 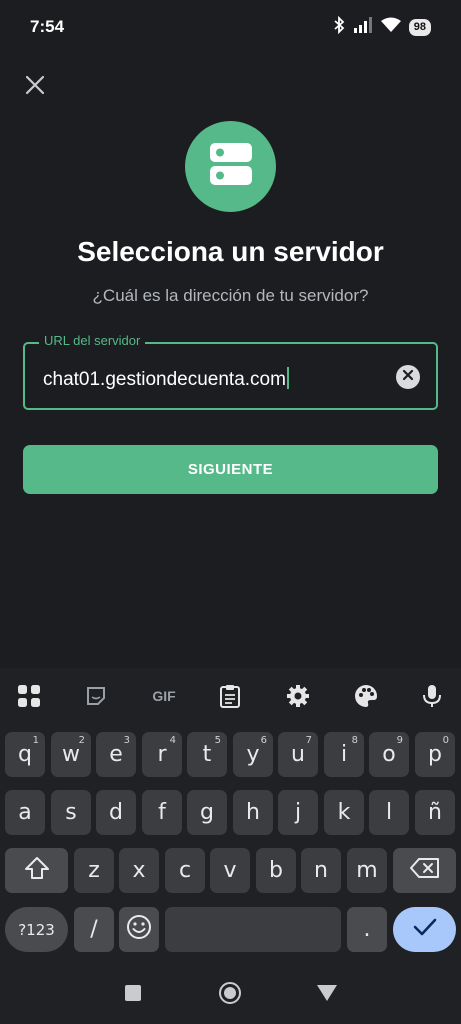 I want to click on key-hint: 2, so click(x=81, y=740).